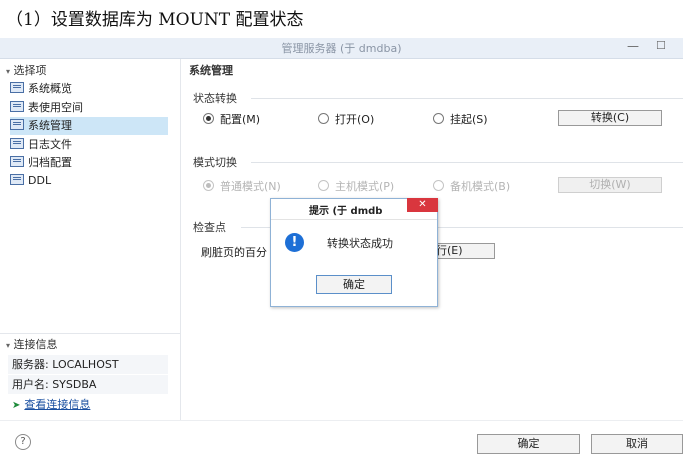 The image size is (683, 460). I want to click on radio-config: 配置(M), so click(231, 119).